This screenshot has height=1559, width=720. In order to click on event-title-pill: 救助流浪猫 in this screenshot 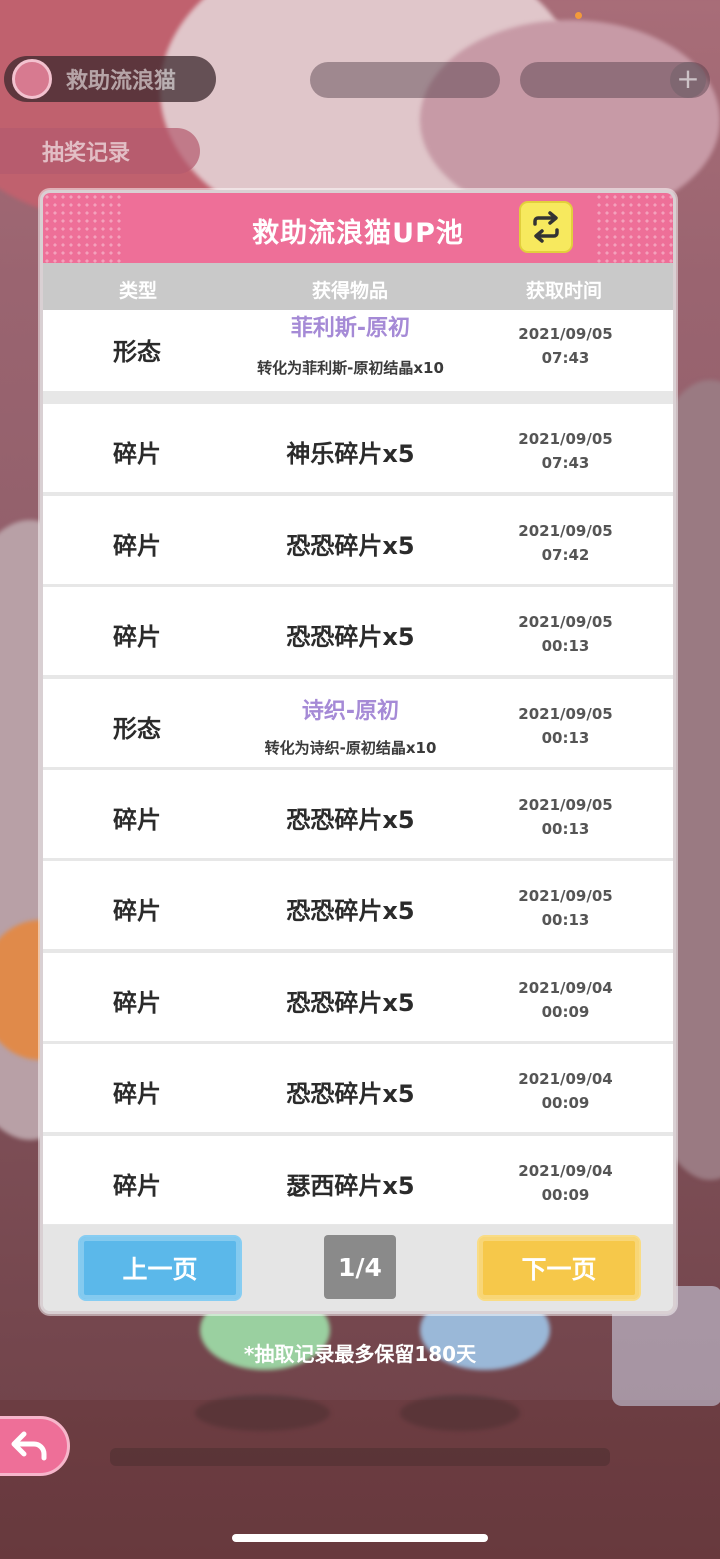, I will do `click(110, 79)`.